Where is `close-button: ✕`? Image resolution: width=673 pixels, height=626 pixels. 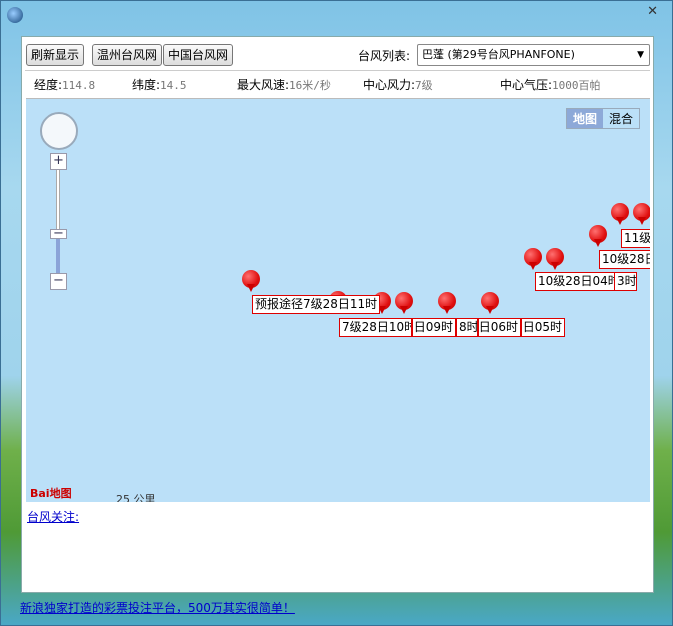
close-button: ✕ is located at coordinates (652, 11).